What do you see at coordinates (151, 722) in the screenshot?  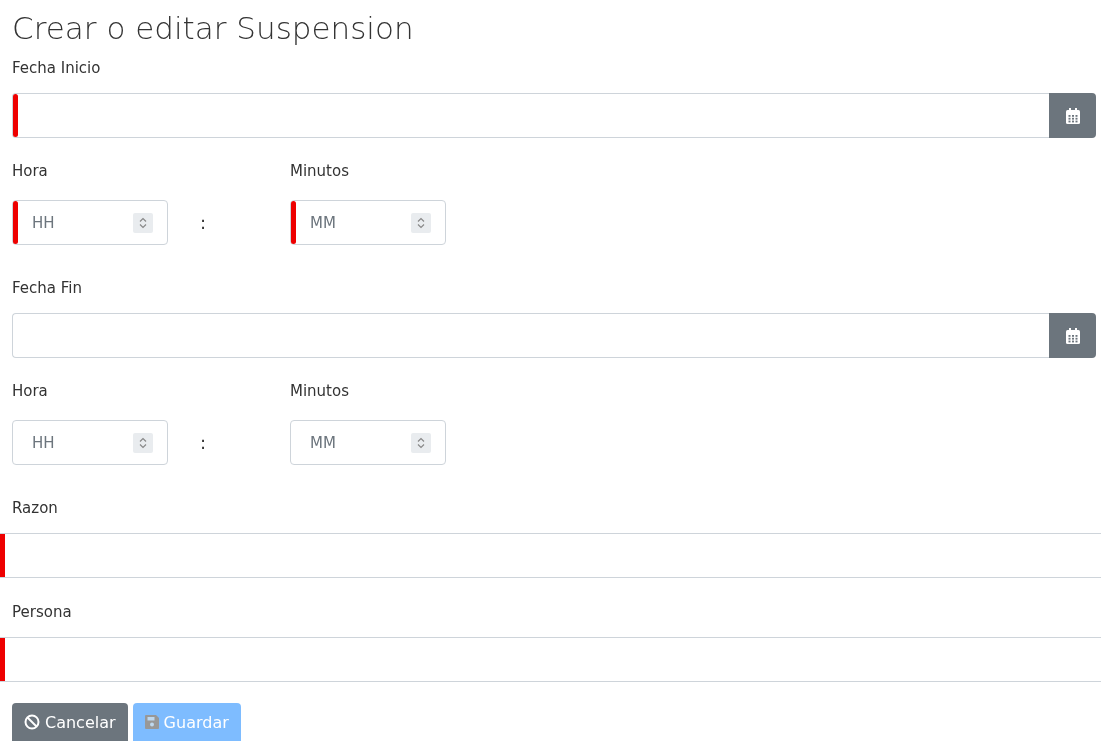 I see `save-icon` at bounding box center [151, 722].